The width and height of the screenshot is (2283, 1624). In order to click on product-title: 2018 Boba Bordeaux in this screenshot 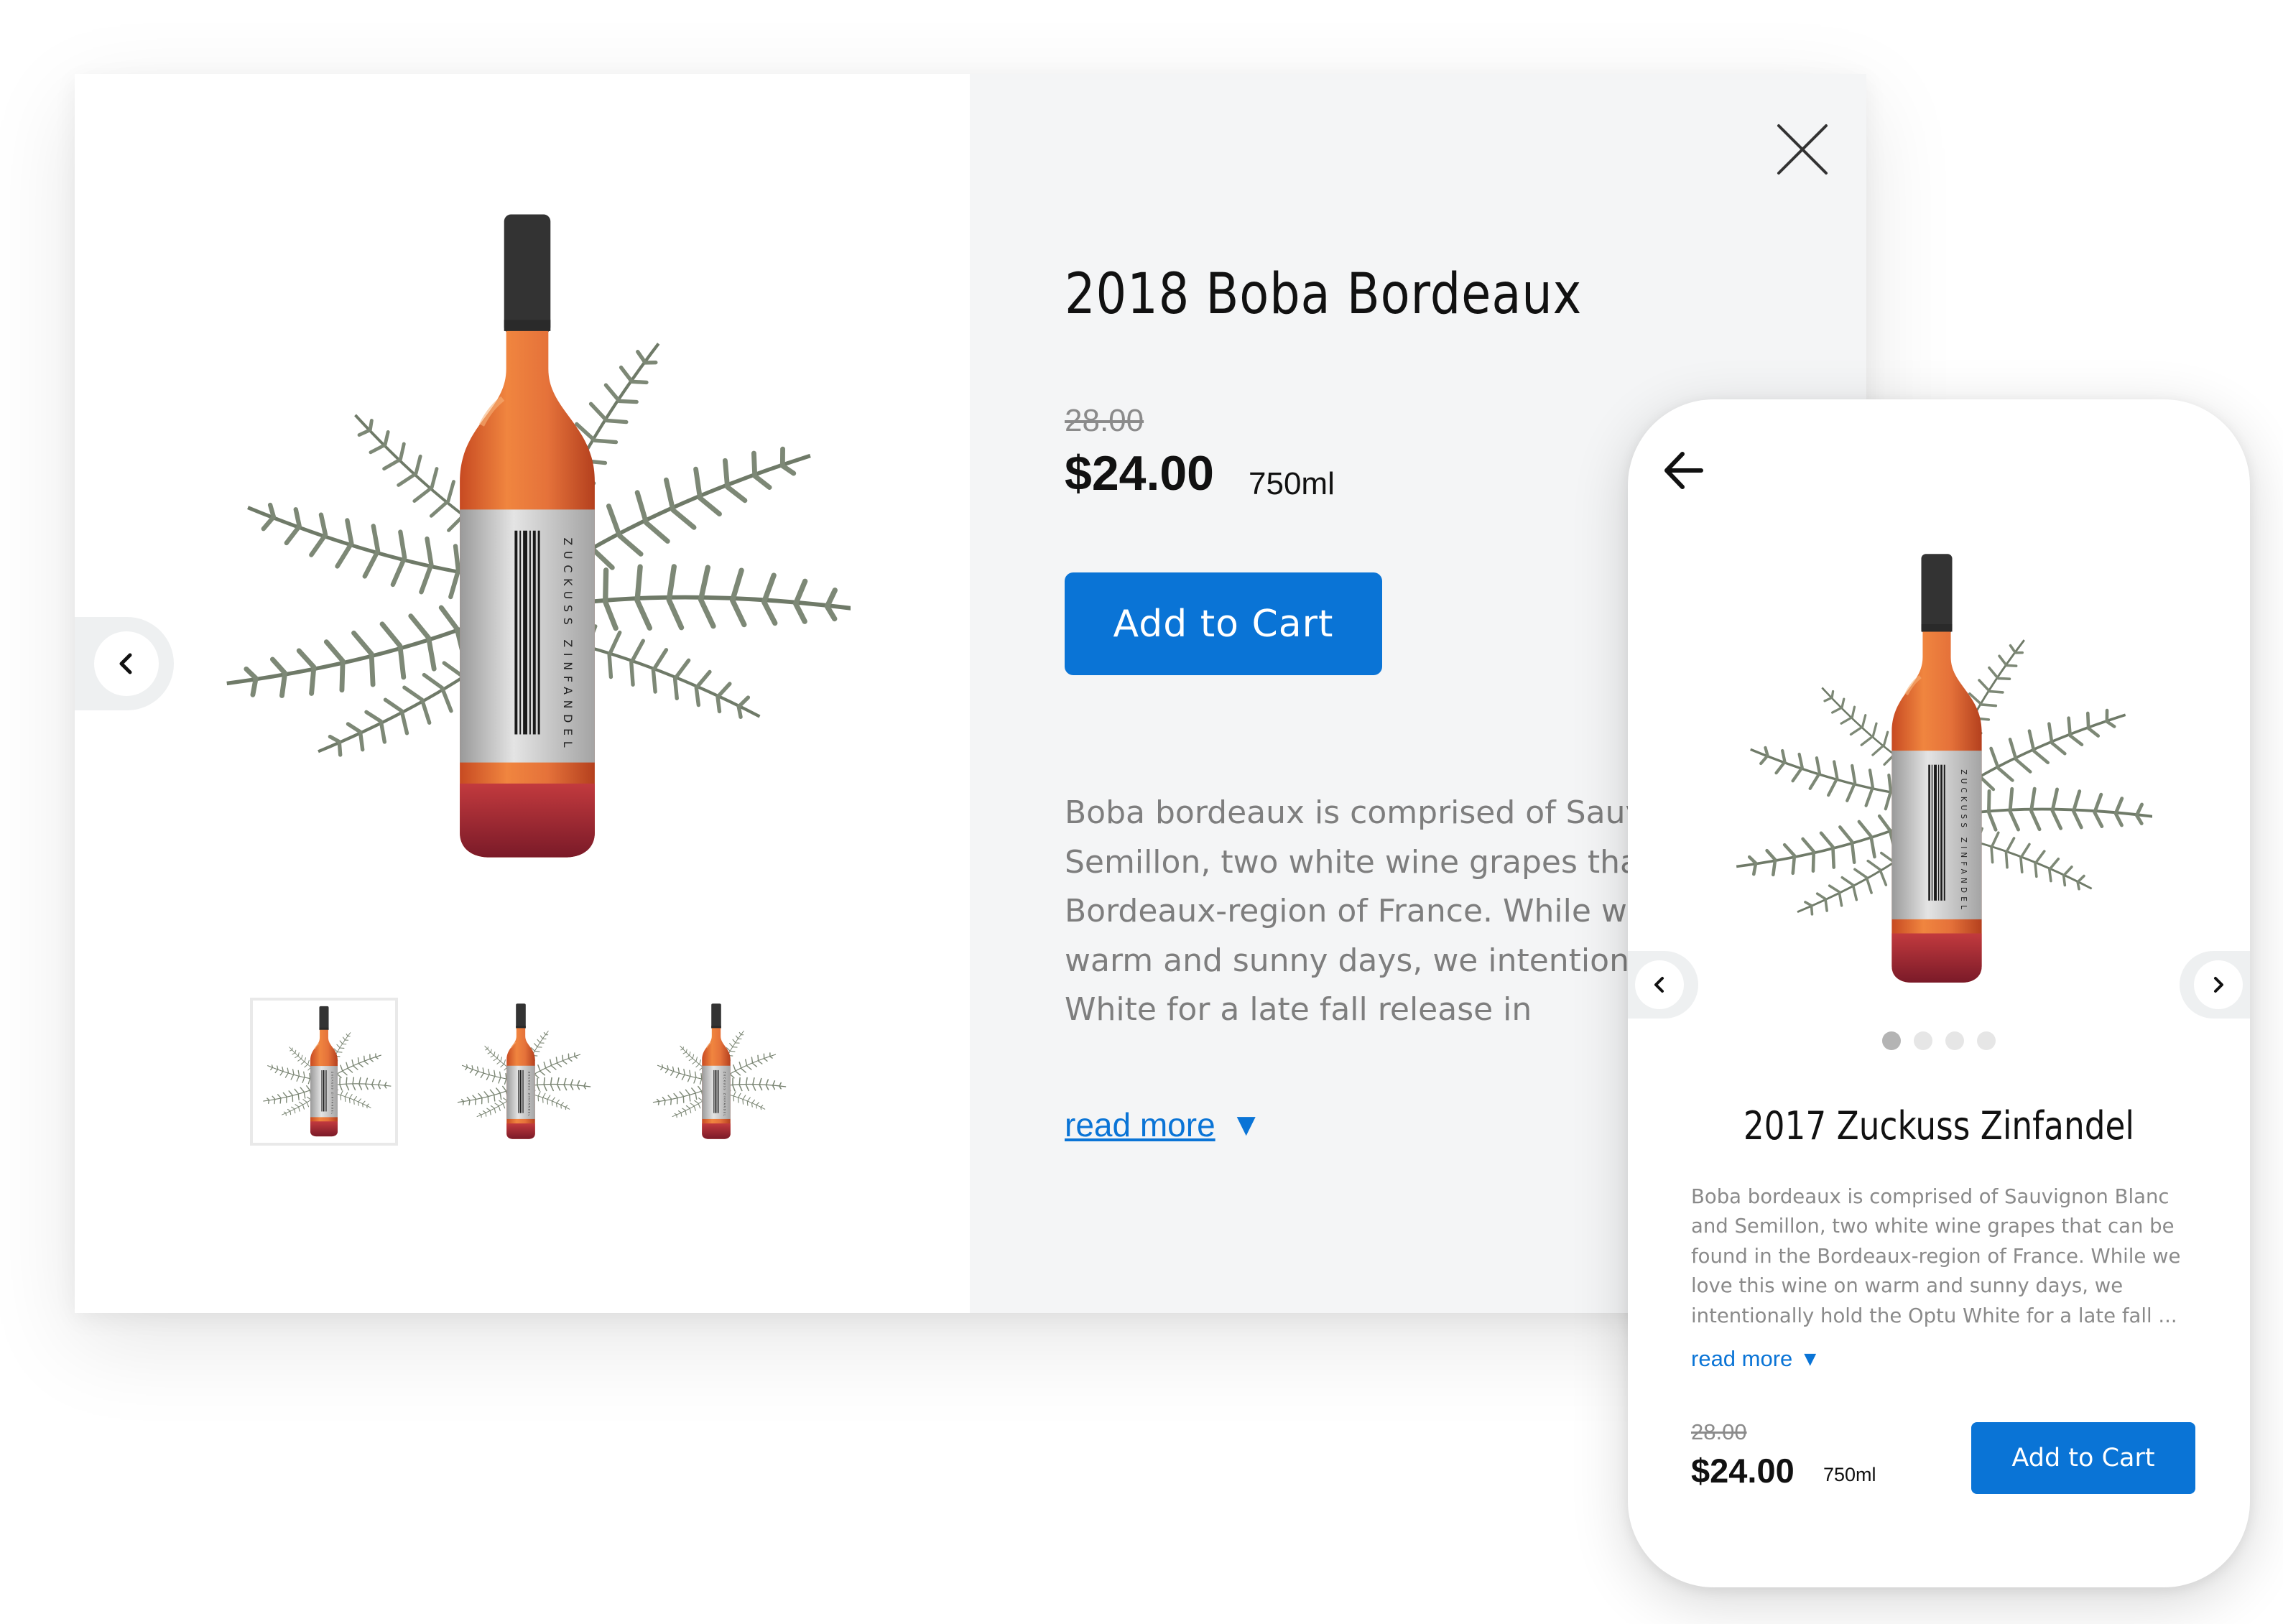, I will do `click(1324, 294)`.